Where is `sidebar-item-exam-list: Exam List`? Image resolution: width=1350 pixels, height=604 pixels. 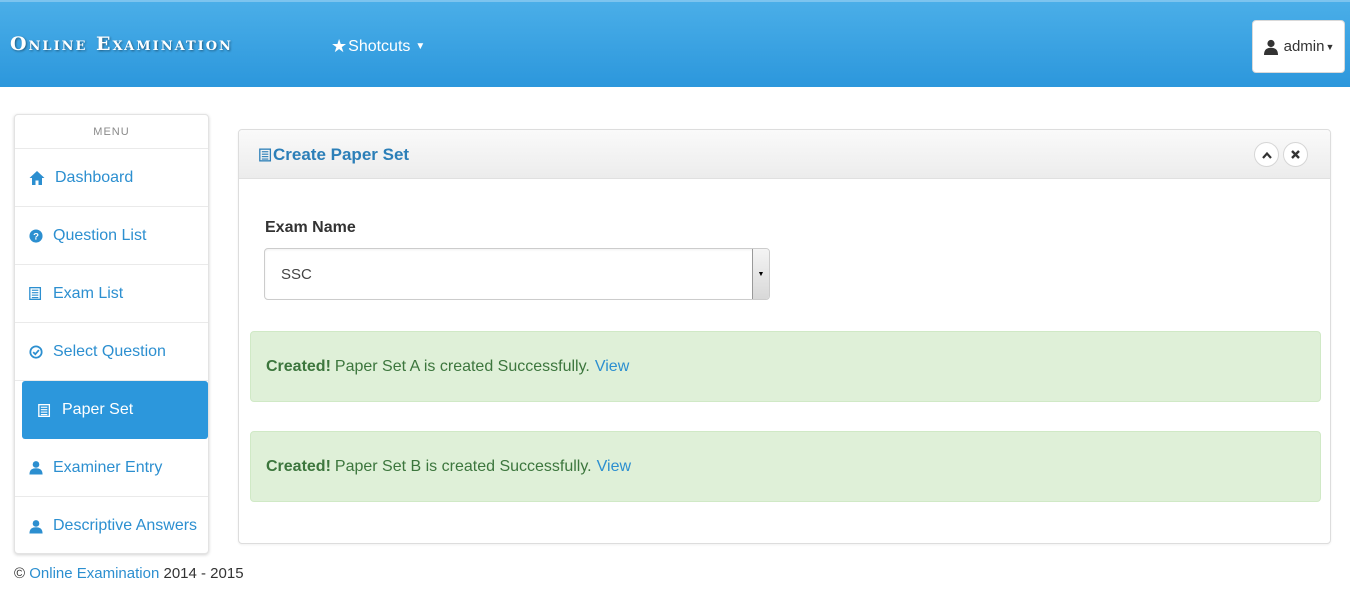 sidebar-item-exam-list: Exam List is located at coordinates (111, 294).